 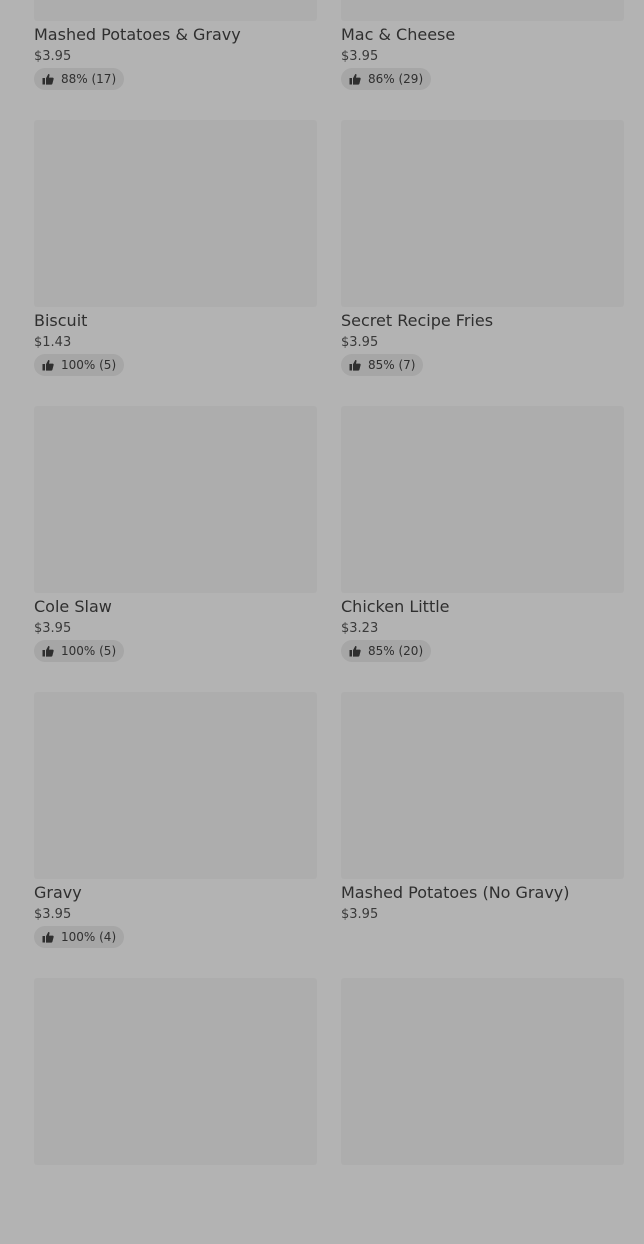 I want to click on rating-badge: 100% (4), so click(x=79, y=937).